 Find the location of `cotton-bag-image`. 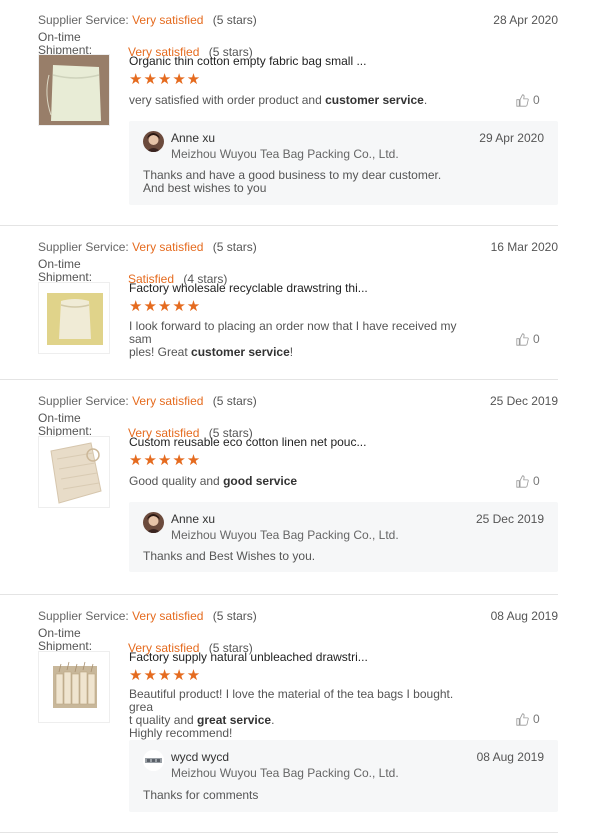

cotton-bag-image is located at coordinates (74, 90).